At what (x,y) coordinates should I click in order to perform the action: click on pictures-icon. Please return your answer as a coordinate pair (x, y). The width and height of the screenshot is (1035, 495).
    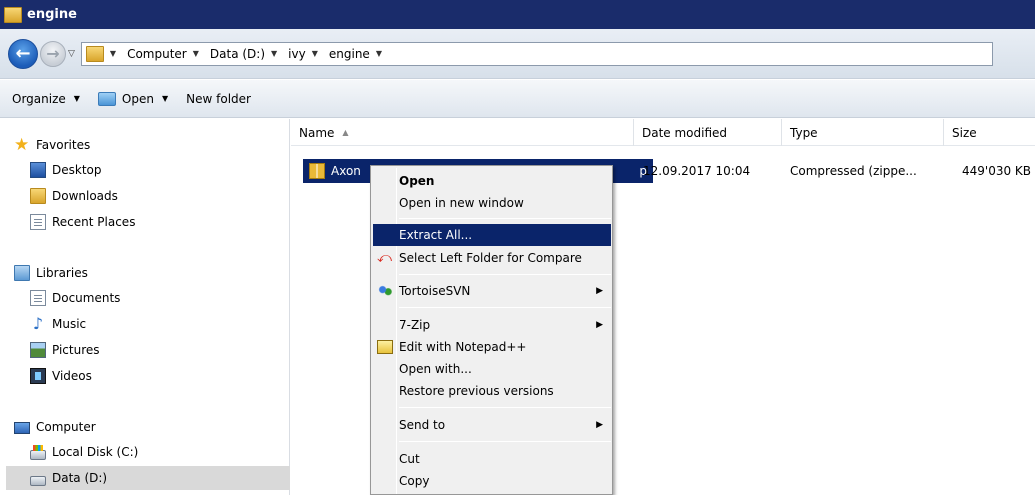
    Looking at the image, I should click on (38, 350).